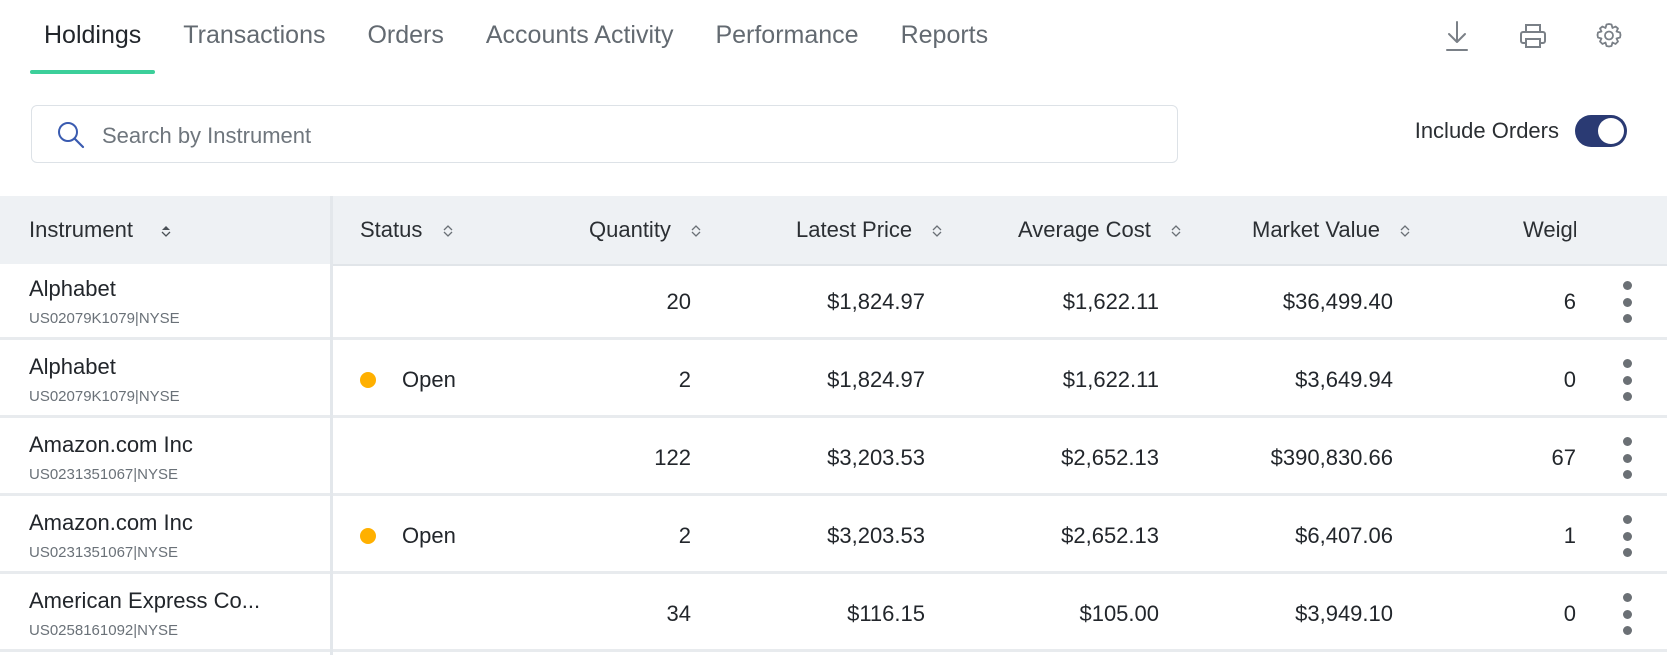 The height and width of the screenshot is (655, 1667). Describe the element at coordinates (886, 613) in the screenshot. I see `latest-price-cell: $116.15` at that location.